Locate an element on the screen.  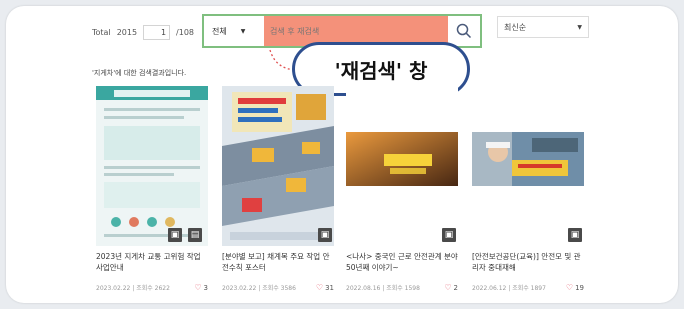
item-meta: 2023.02.22 | 조회수 3586 ♡ 31 is located at coordinates (278, 287).